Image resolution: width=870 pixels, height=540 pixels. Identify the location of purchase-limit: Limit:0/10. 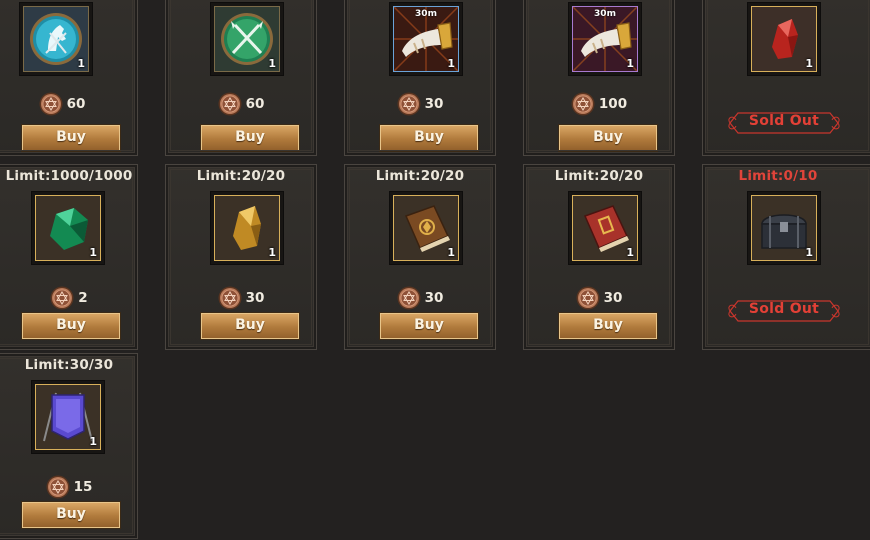
(778, 176).